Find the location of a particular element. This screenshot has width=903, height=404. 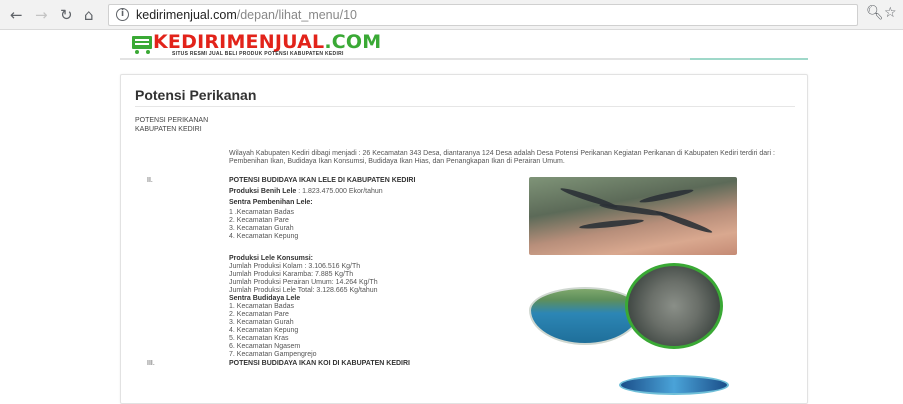

back-icon: ← is located at coordinates (16, 15).